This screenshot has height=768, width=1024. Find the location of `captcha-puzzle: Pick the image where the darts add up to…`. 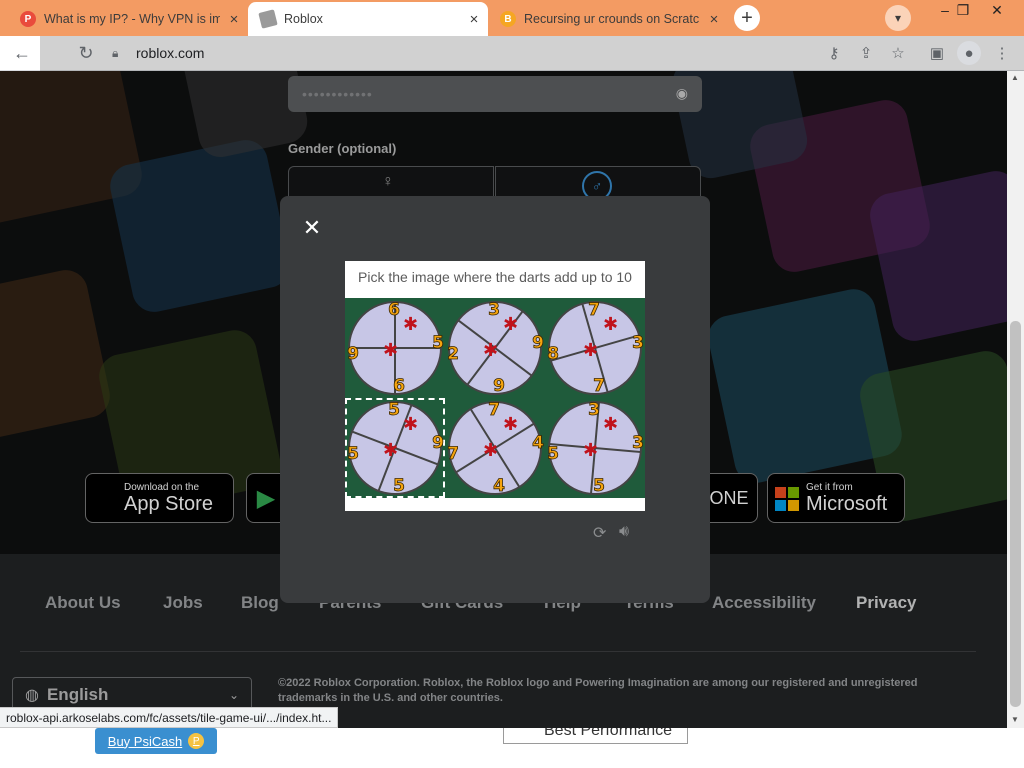

captcha-puzzle: Pick the image where the darts add up to… is located at coordinates (495, 386).